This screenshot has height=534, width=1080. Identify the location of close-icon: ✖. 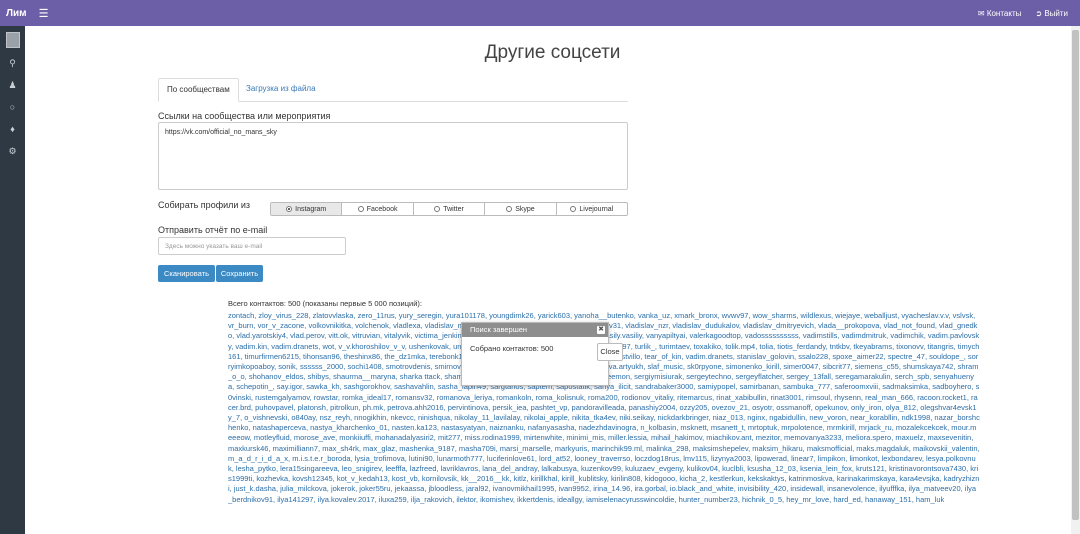
(601, 330).